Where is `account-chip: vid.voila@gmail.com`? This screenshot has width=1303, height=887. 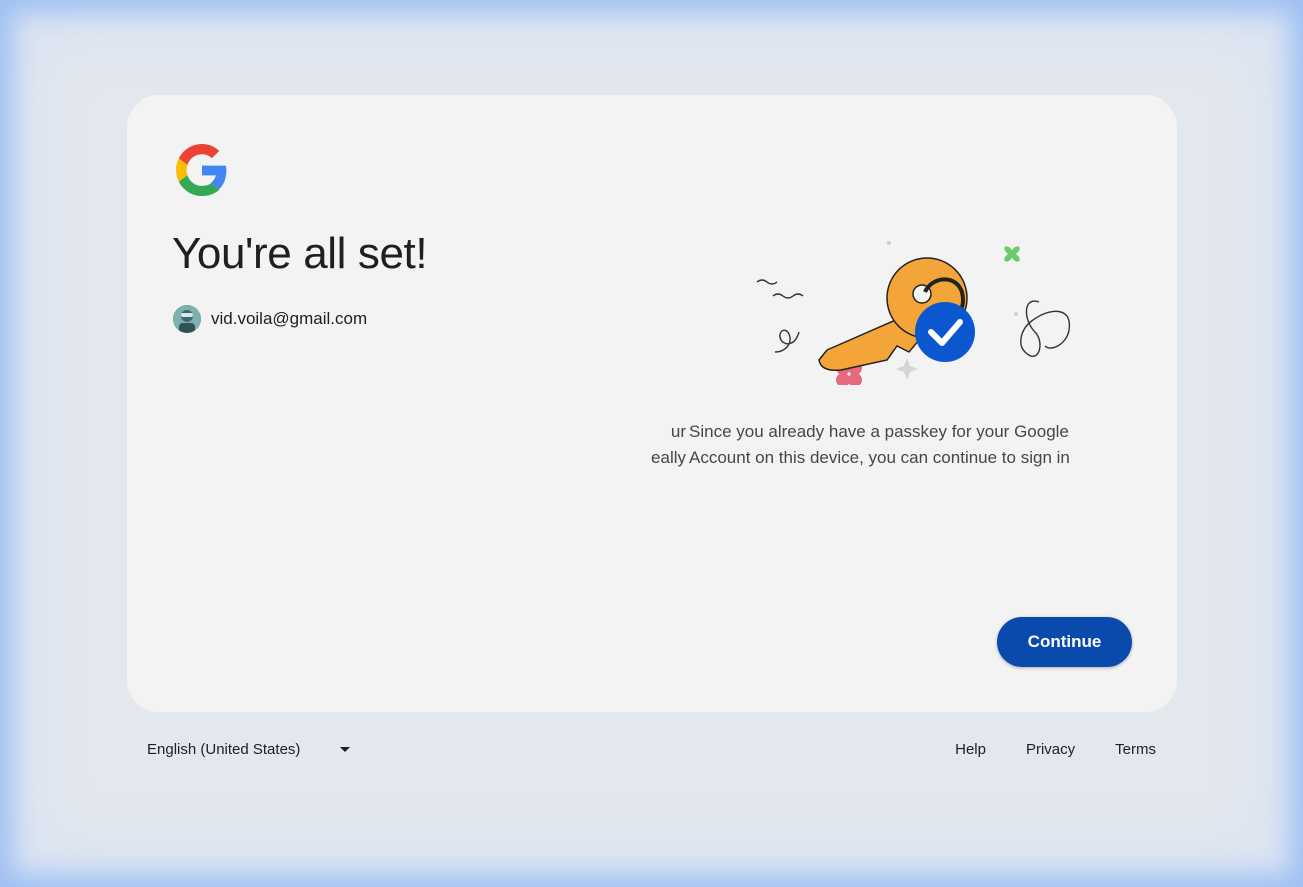 account-chip: vid.voila@gmail.com is located at coordinates (270, 319).